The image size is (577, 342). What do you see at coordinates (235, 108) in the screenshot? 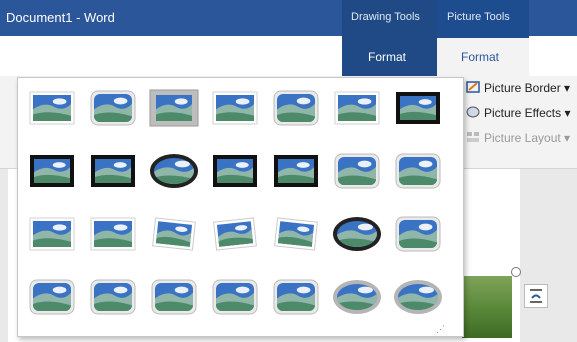
I see `picture-style-drop-shadow-rectangle` at bounding box center [235, 108].